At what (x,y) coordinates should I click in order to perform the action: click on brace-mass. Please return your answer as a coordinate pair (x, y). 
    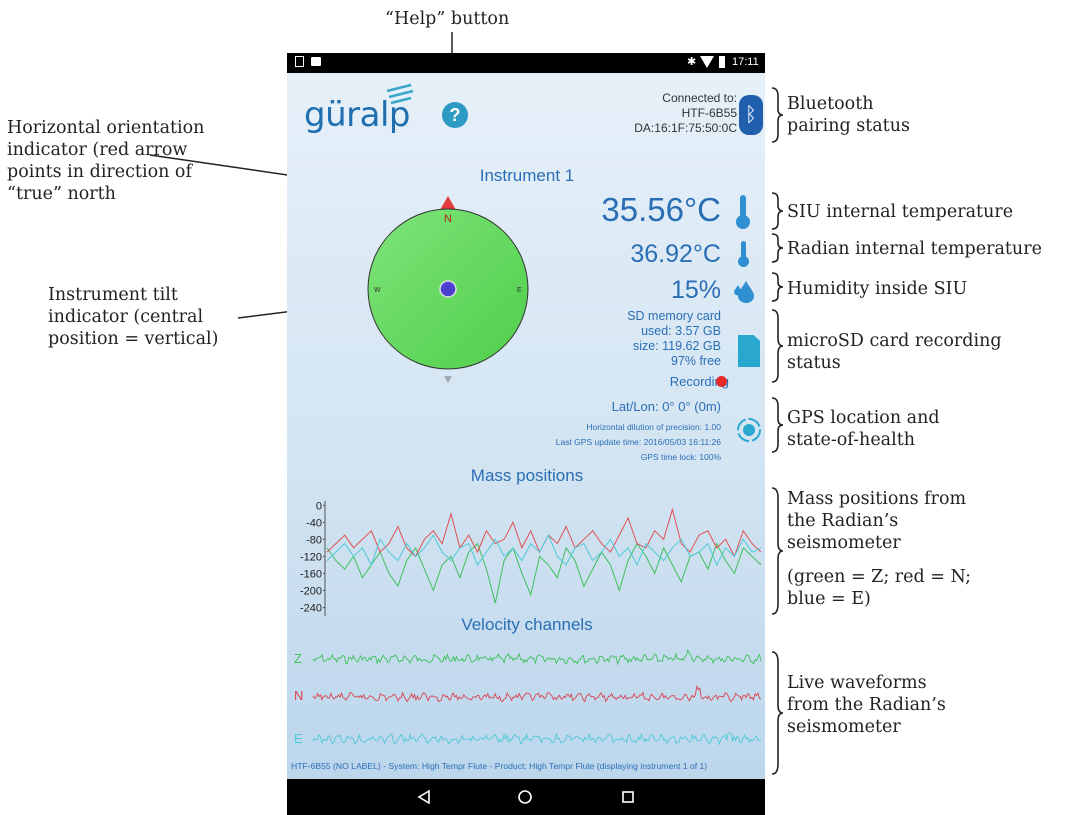
    Looking at the image, I should click on (777, 551).